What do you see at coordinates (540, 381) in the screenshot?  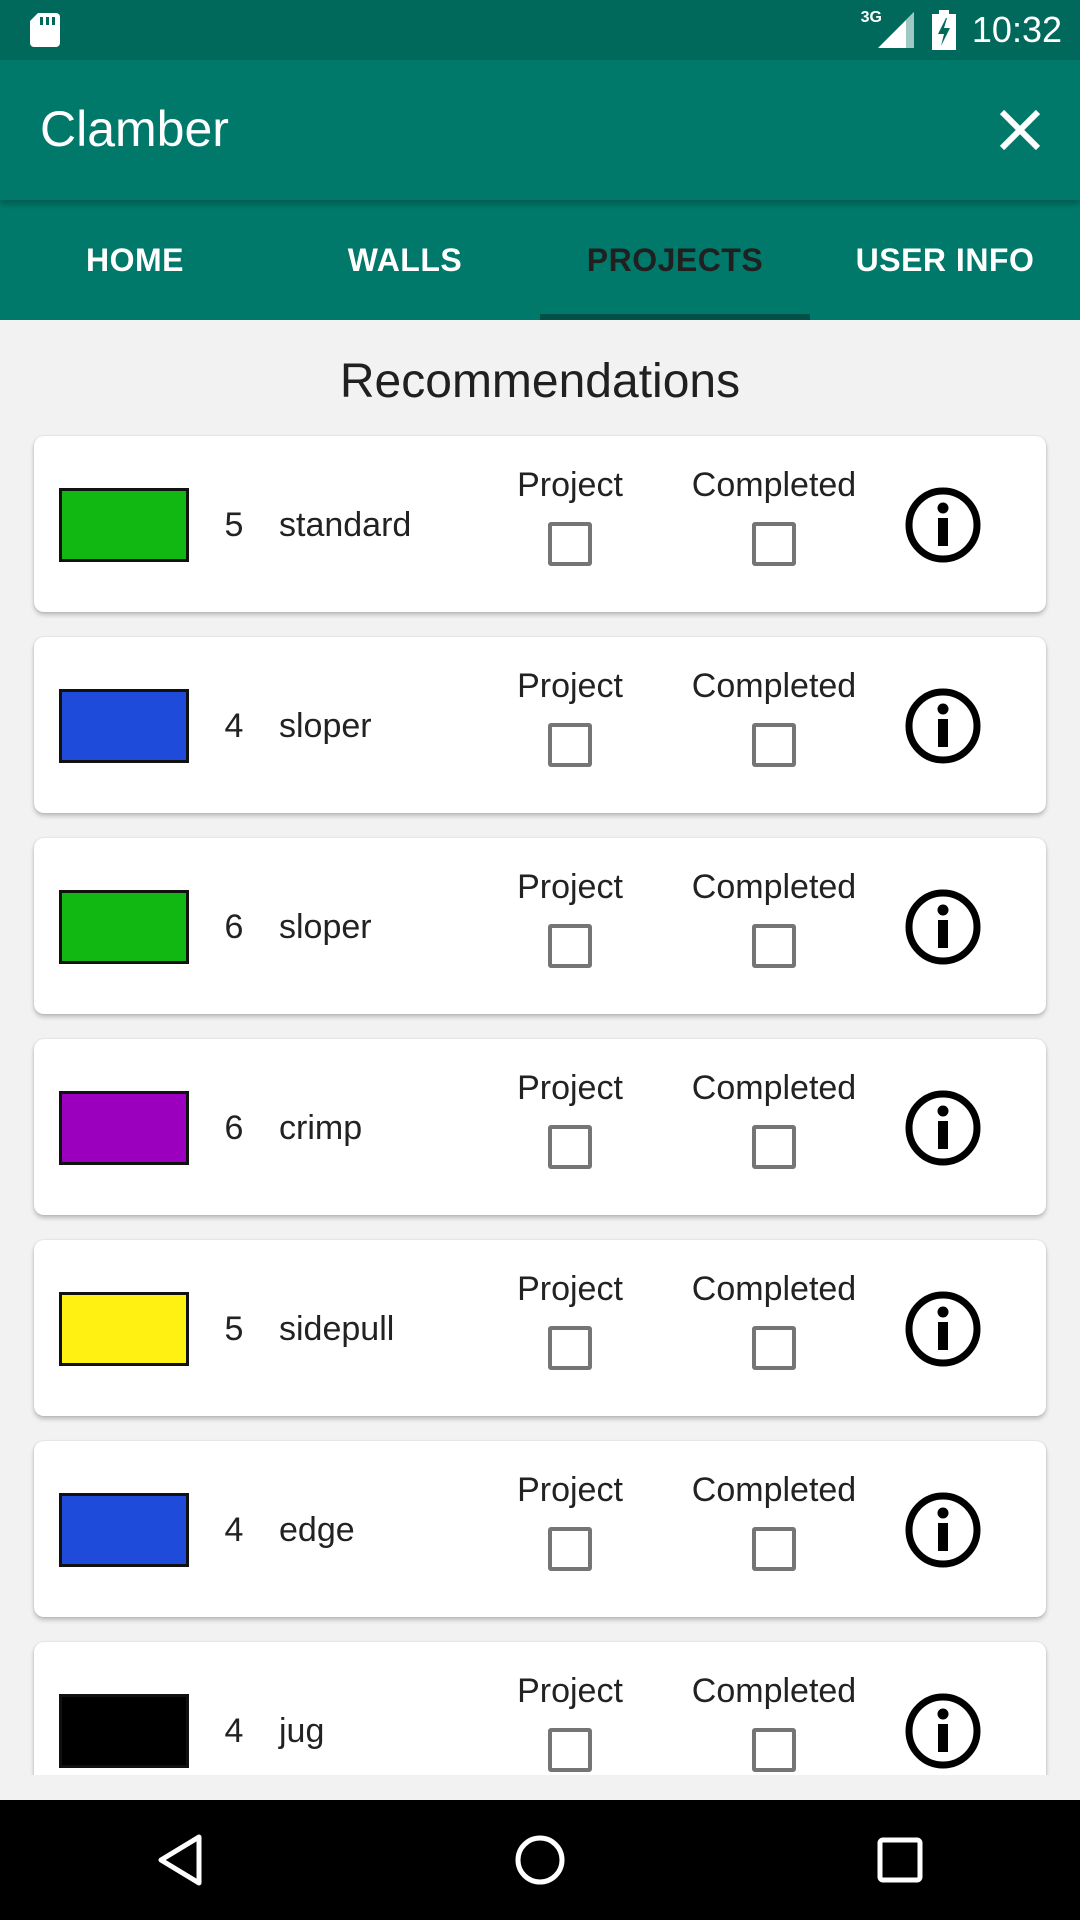 I see `page-title: Recommendations` at bounding box center [540, 381].